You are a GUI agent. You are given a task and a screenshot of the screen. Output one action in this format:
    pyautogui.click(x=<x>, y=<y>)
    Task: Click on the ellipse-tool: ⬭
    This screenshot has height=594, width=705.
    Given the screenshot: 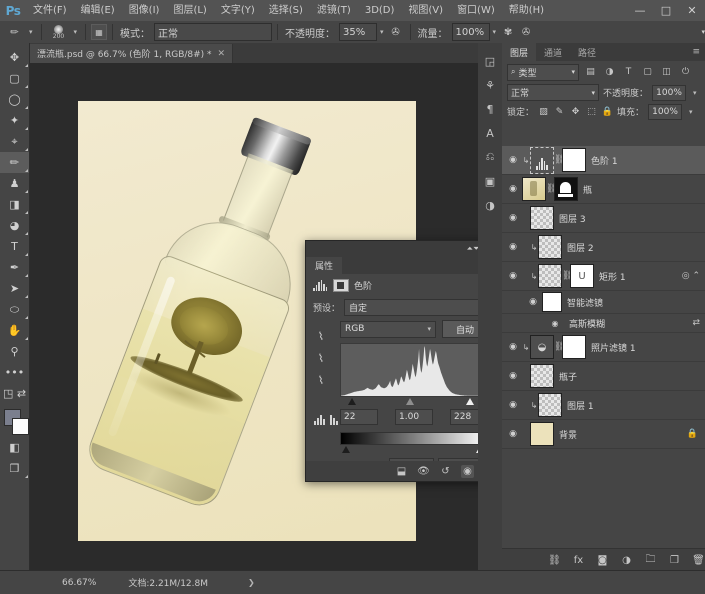 What is the action you would take?
    pyautogui.click(x=14, y=309)
    